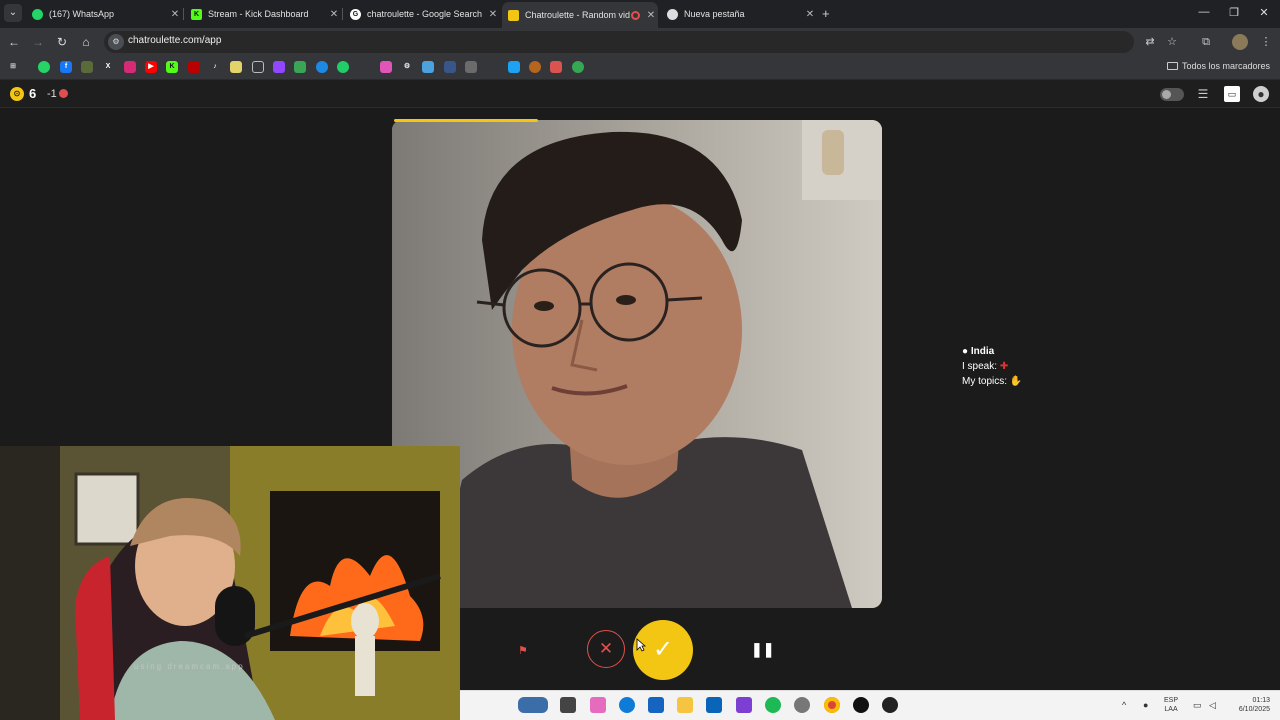 This screenshot has height=720, width=1280. Describe the element at coordinates (533, 705) in the screenshot. I see `widgets-icon` at that location.